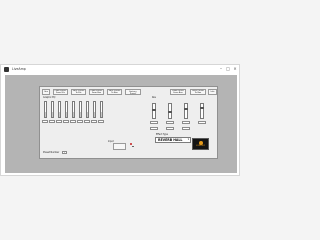 The width and height of the screenshot is (320, 240). Describe the element at coordinates (228, 69) in the screenshot. I see `maximize-icon: □` at that location.